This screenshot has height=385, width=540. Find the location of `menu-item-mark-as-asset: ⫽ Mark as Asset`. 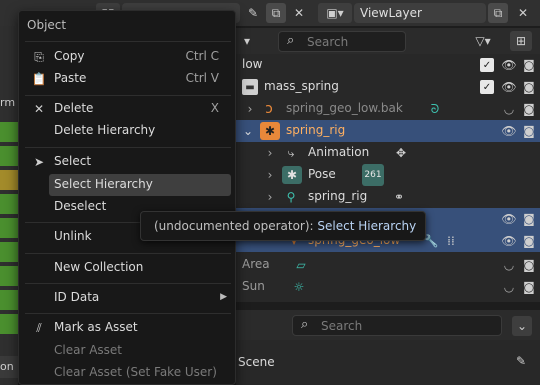

menu-item-mark-as-asset: ⫽ Mark as Asset is located at coordinates (127, 328).